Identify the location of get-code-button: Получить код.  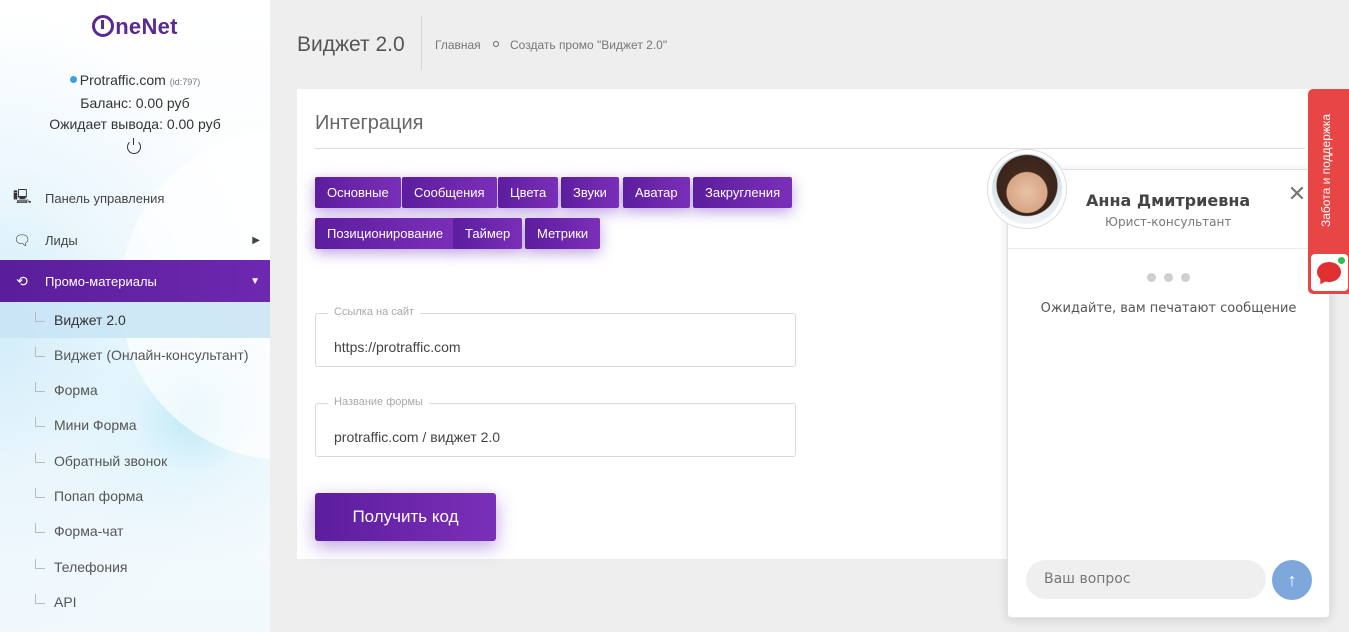
(405, 517).